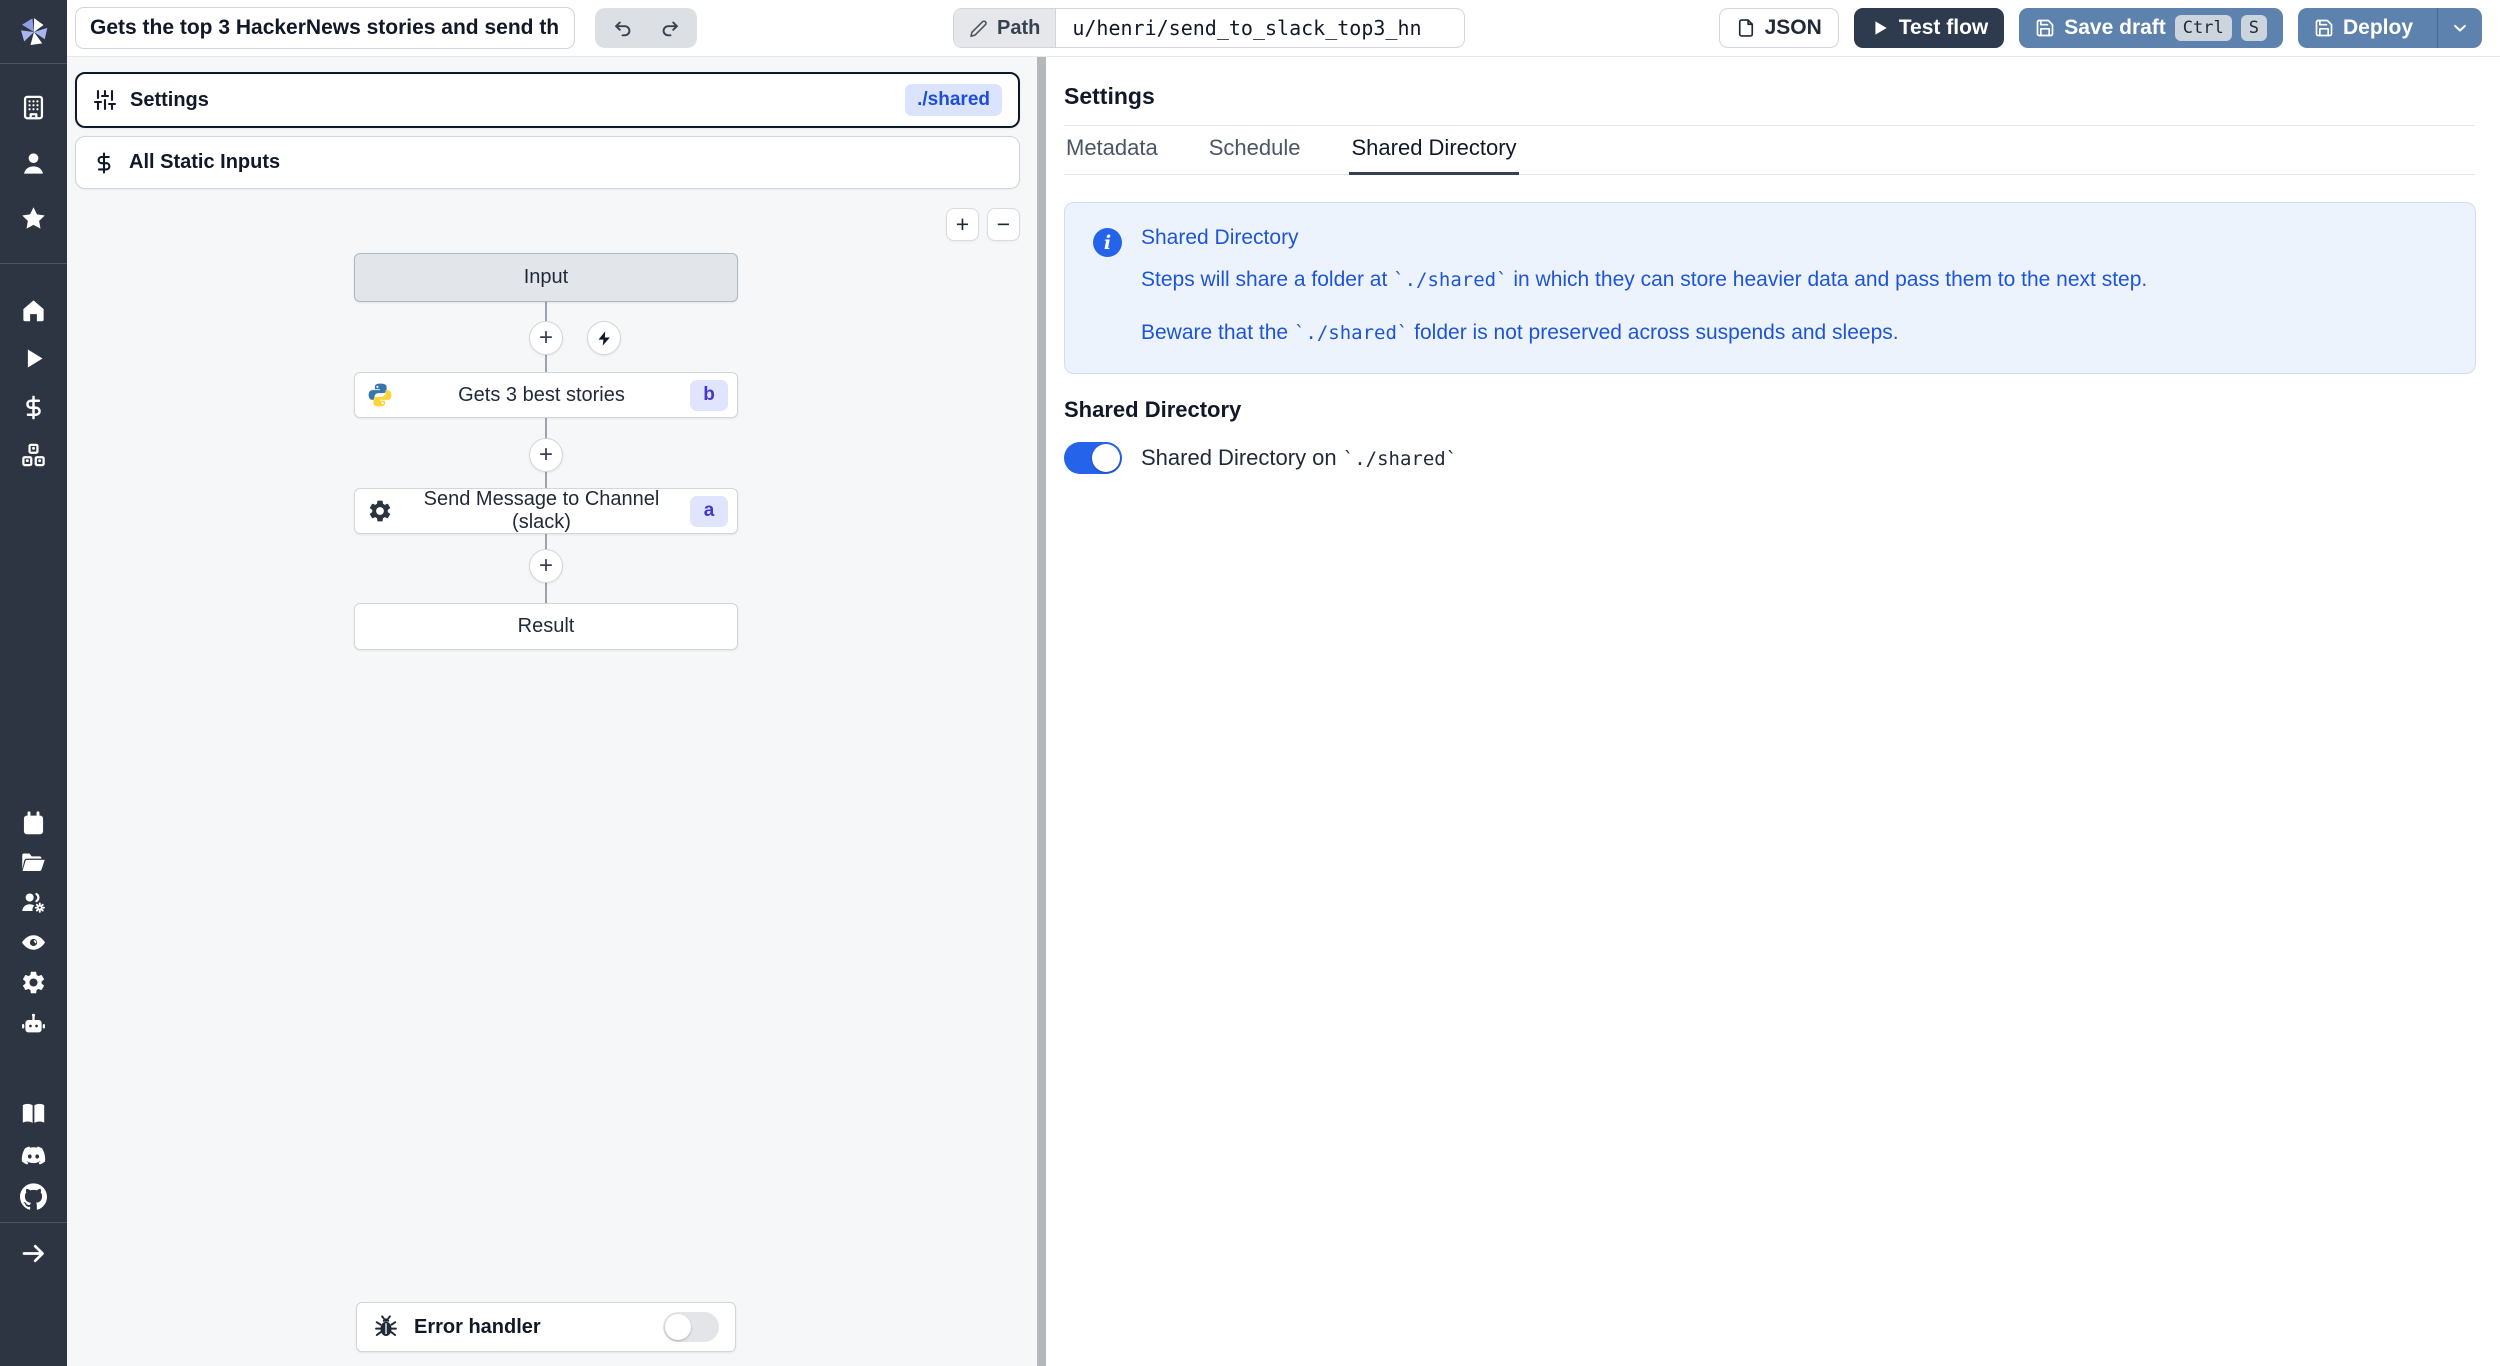  What do you see at coordinates (105, 100) in the screenshot?
I see `sliders-icon` at bounding box center [105, 100].